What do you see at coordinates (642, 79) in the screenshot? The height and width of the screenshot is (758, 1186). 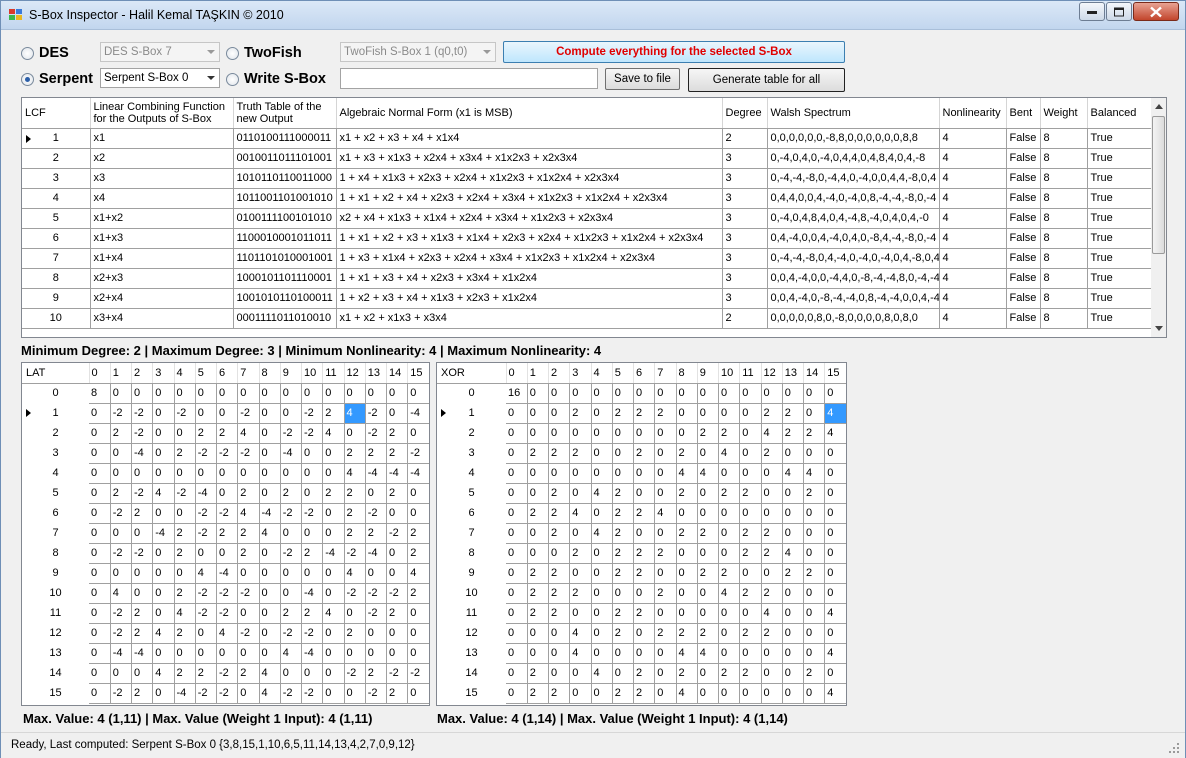 I see `save-to-file-button: Save to file` at bounding box center [642, 79].